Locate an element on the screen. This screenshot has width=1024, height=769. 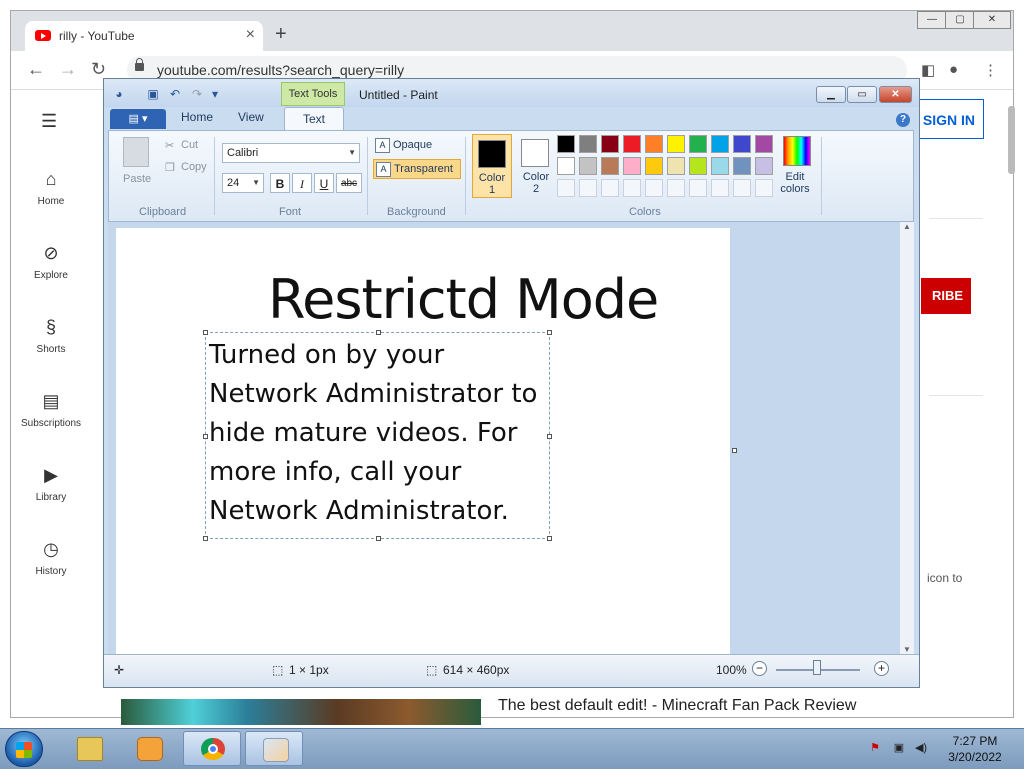
tab-home: Home is located at coordinates (197, 117).